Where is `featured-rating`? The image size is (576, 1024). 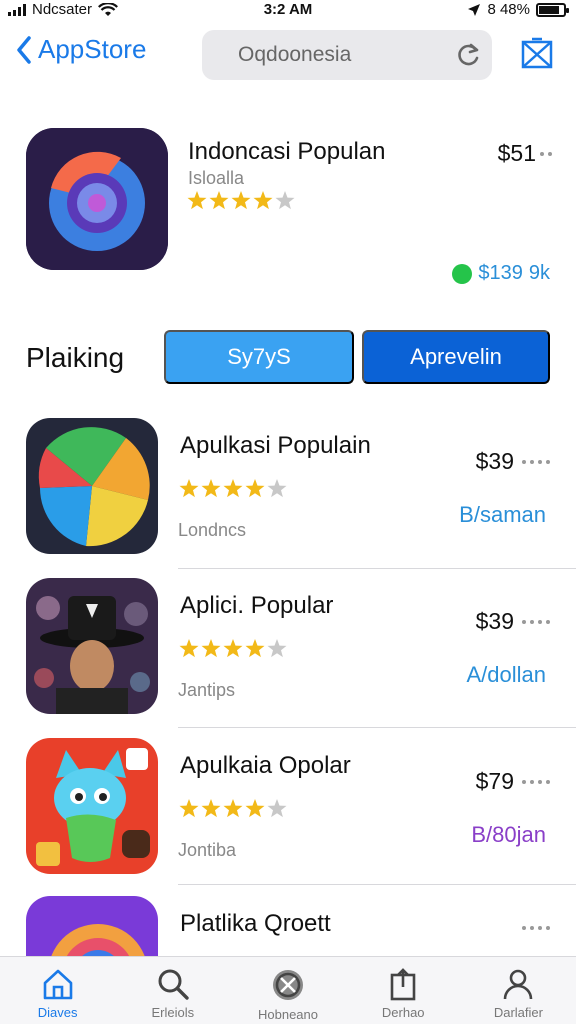
featured-rating is located at coordinates (242, 203).